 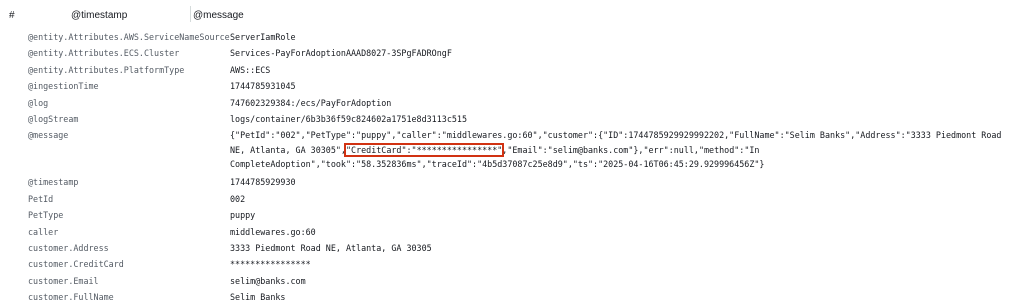 What do you see at coordinates (512, 264) in the screenshot?
I see `field-row: customer.CreditCard ****************` at bounding box center [512, 264].